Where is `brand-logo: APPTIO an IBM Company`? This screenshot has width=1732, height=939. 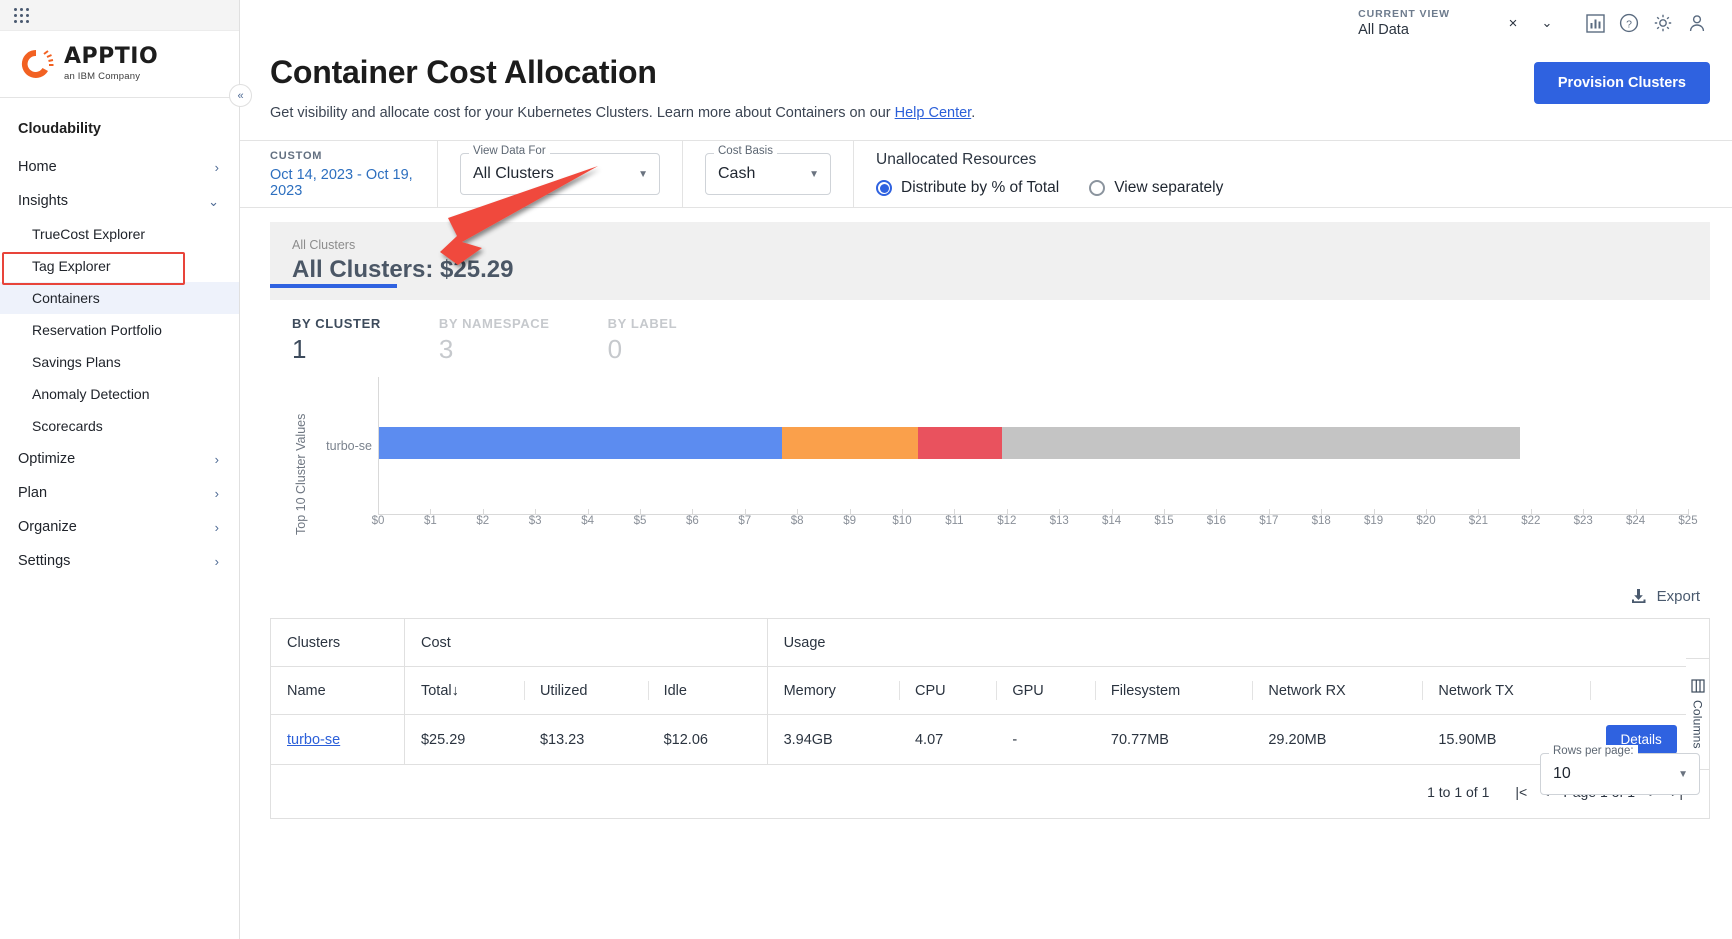
brand-logo: APPTIO an IBM Company is located at coordinates (119, 64).